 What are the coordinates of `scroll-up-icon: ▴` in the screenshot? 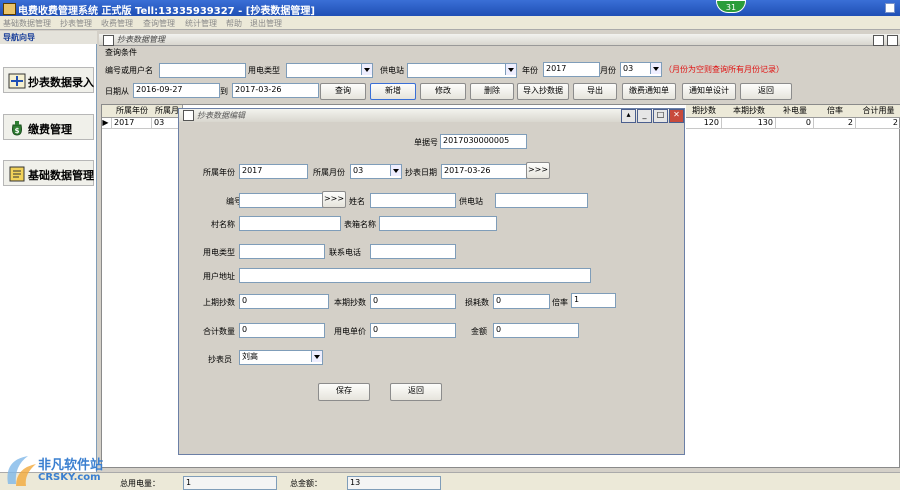 It's located at (628, 116).